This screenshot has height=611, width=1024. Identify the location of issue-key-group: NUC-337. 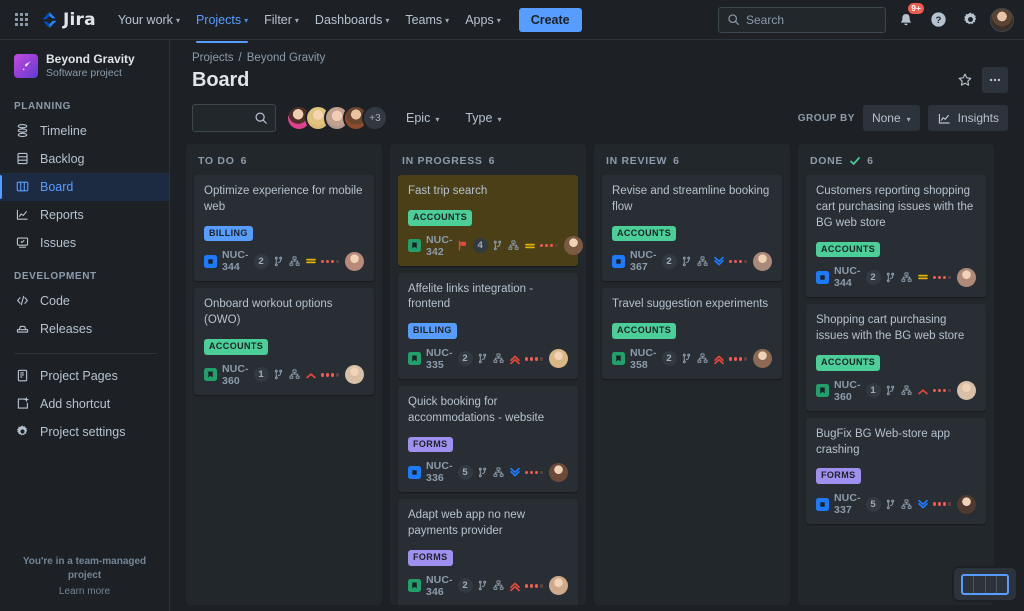
(839, 504).